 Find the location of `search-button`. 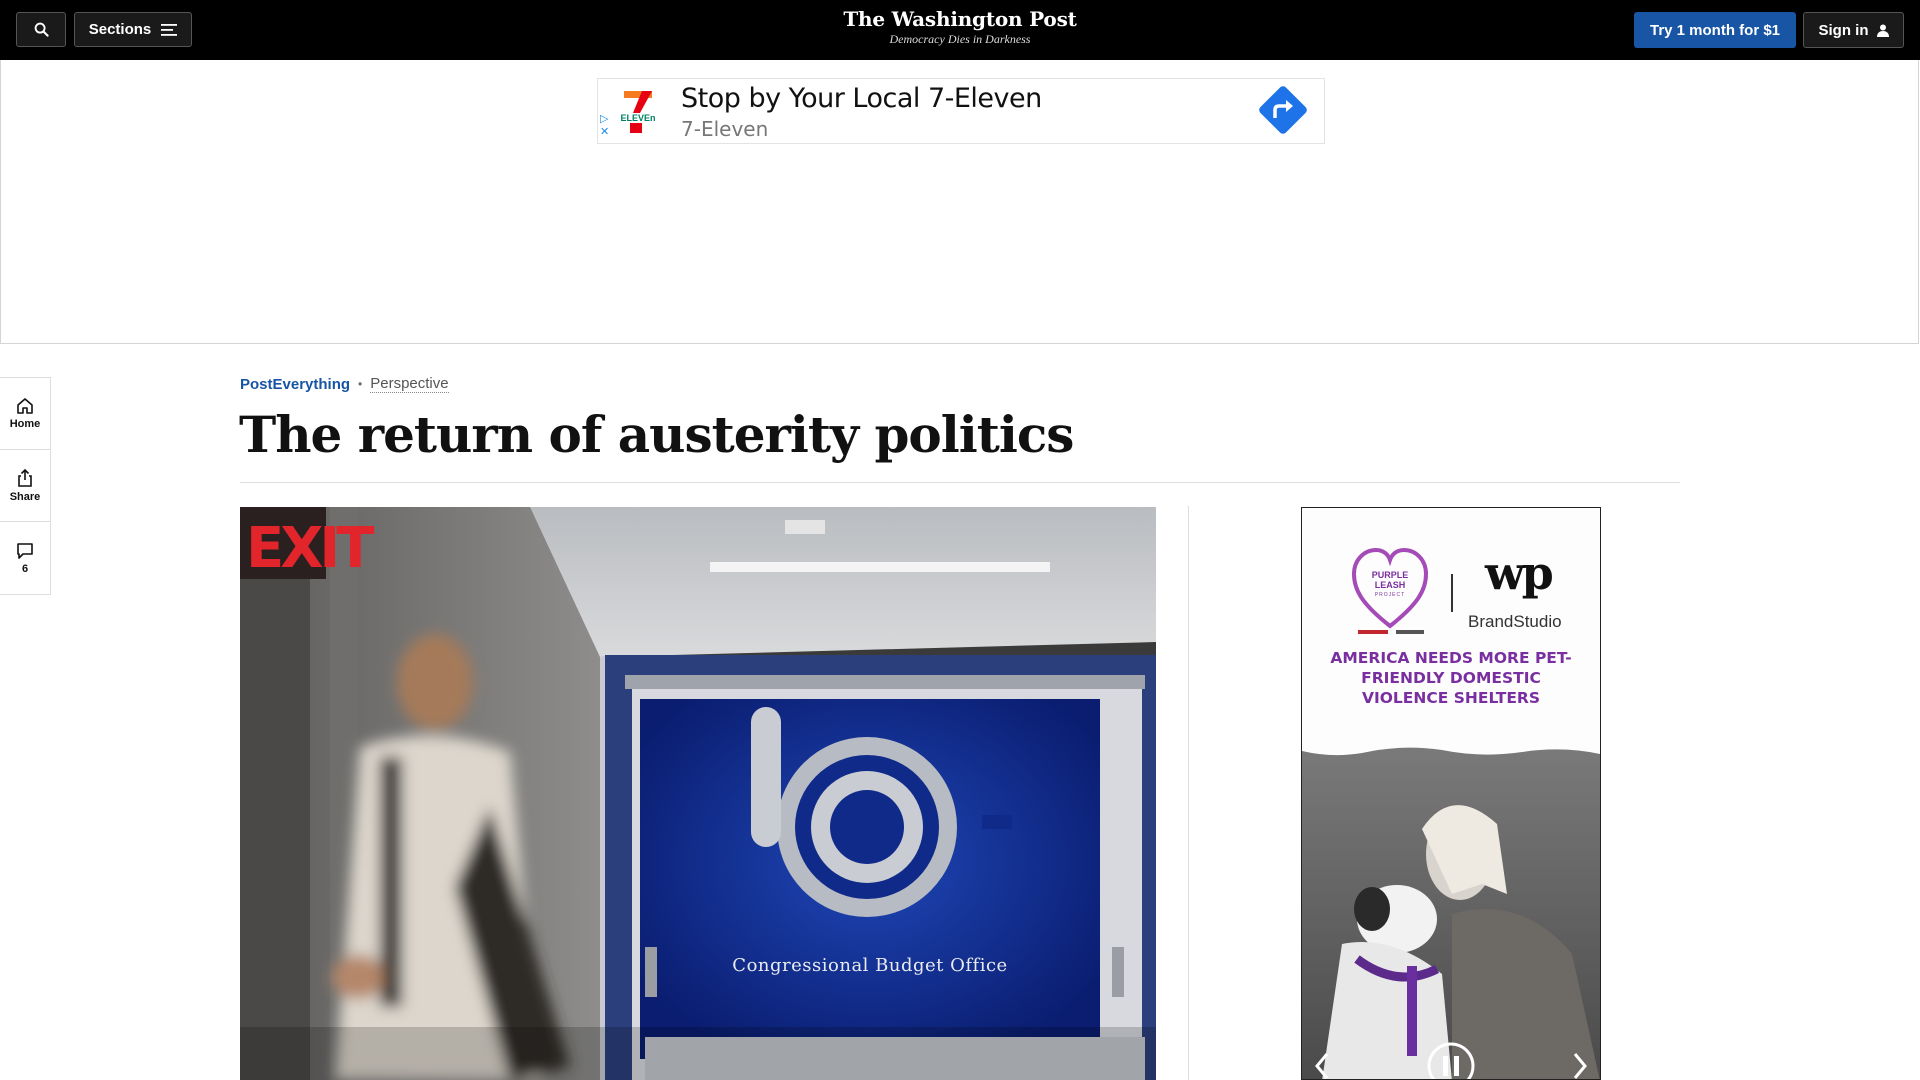

search-button is located at coordinates (41, 29).